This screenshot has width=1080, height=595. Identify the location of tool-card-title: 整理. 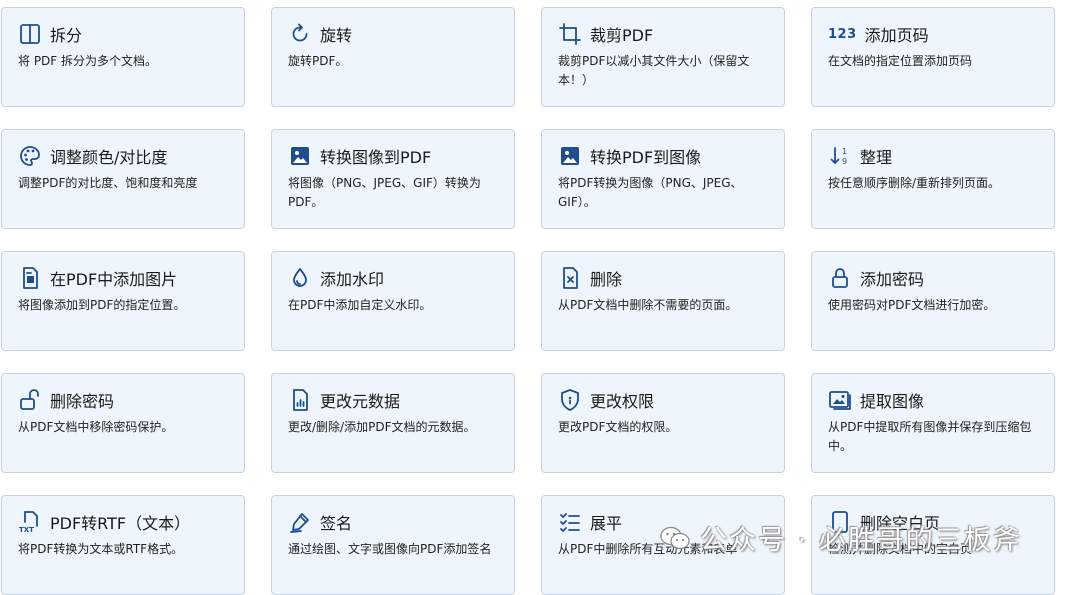
(876, 157).